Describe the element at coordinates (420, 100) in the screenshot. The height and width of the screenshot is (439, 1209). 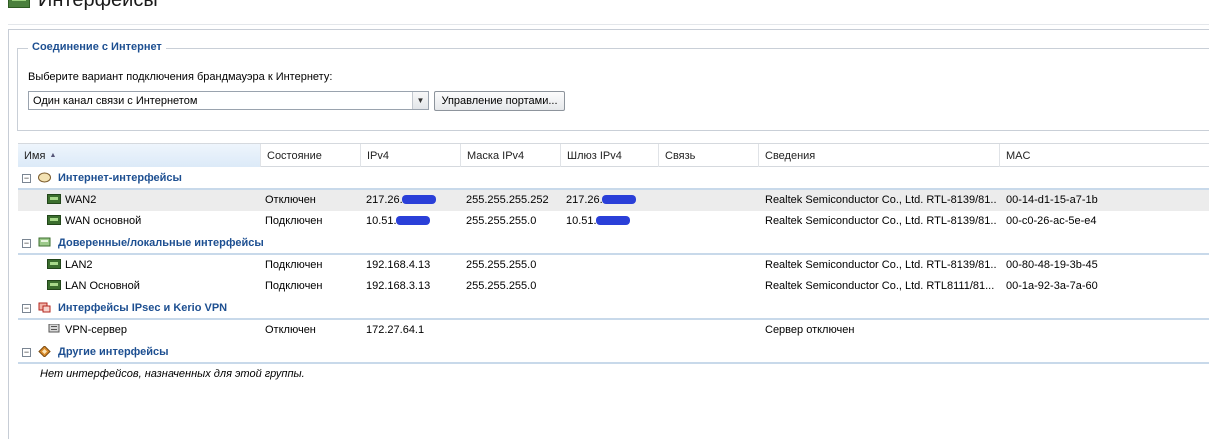
I see `chevron-down-icon: ▼` at that location.